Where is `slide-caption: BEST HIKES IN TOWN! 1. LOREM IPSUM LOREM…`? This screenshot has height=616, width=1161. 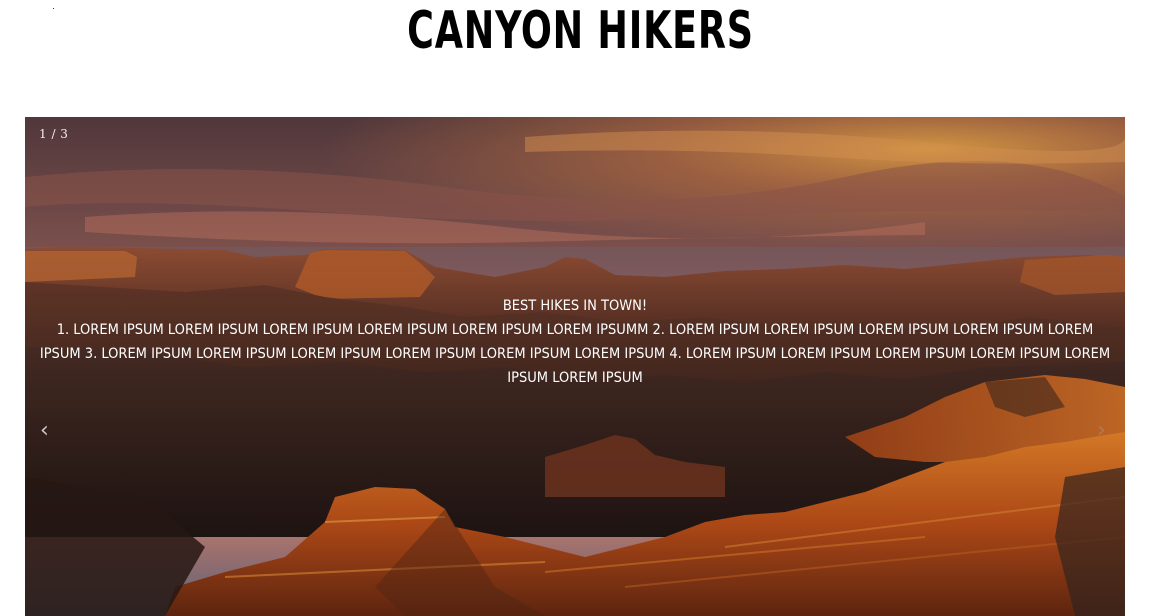 slide-caption: BEST HIKES IN TOWN! 1. LOREM IPSUM LOREM… is located at coordinates (575, 342).